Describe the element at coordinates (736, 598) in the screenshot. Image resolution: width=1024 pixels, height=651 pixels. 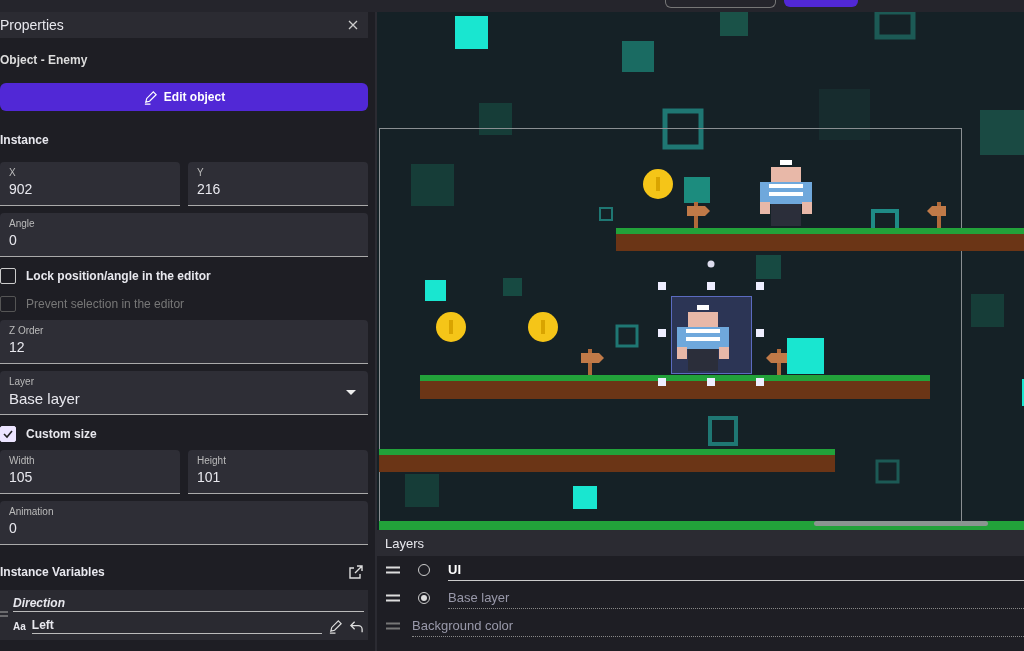
I see `layer-name: Base layer` at that location.